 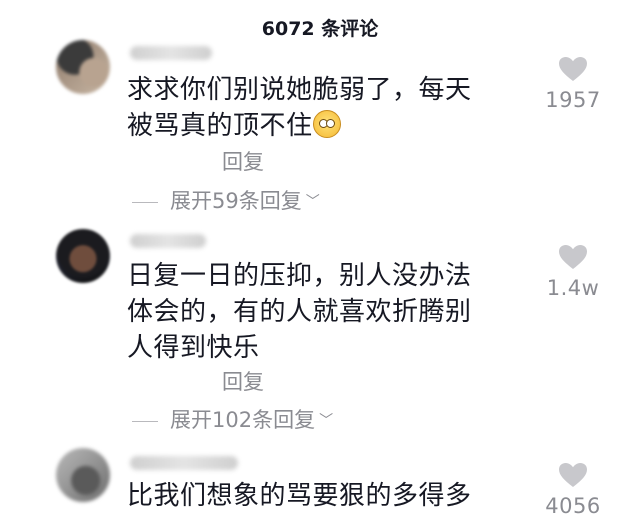 I want to click on like-count: 1.4w, so click(x=573, y=288).